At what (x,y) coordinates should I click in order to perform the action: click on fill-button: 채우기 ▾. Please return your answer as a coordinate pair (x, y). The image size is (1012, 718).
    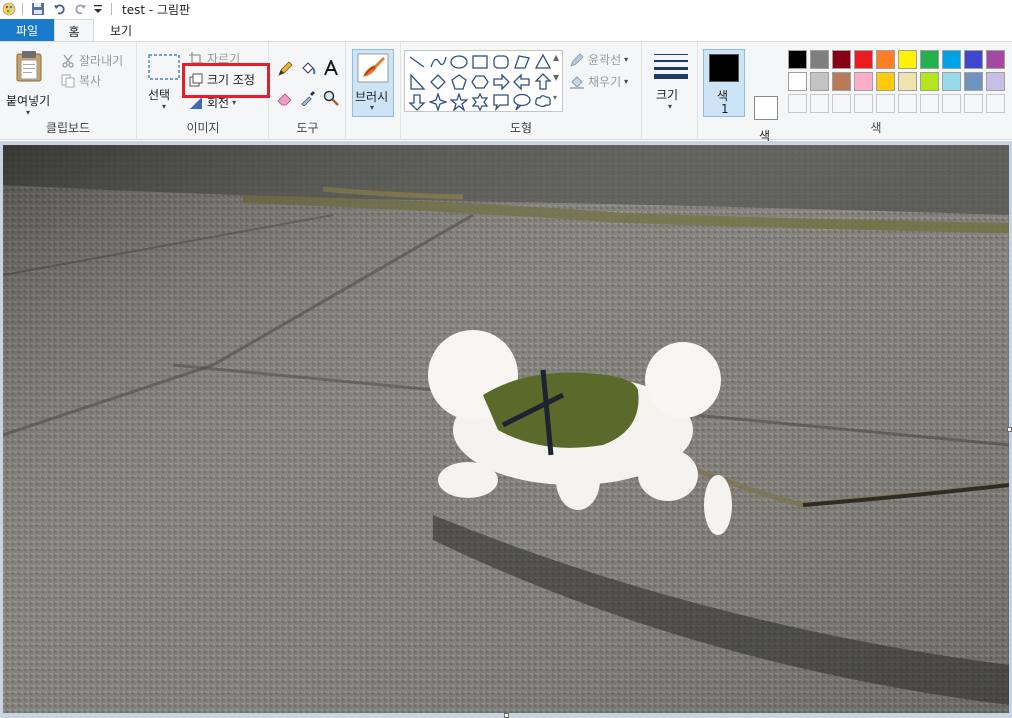
    Looking at the image, I should click on (598, 81).